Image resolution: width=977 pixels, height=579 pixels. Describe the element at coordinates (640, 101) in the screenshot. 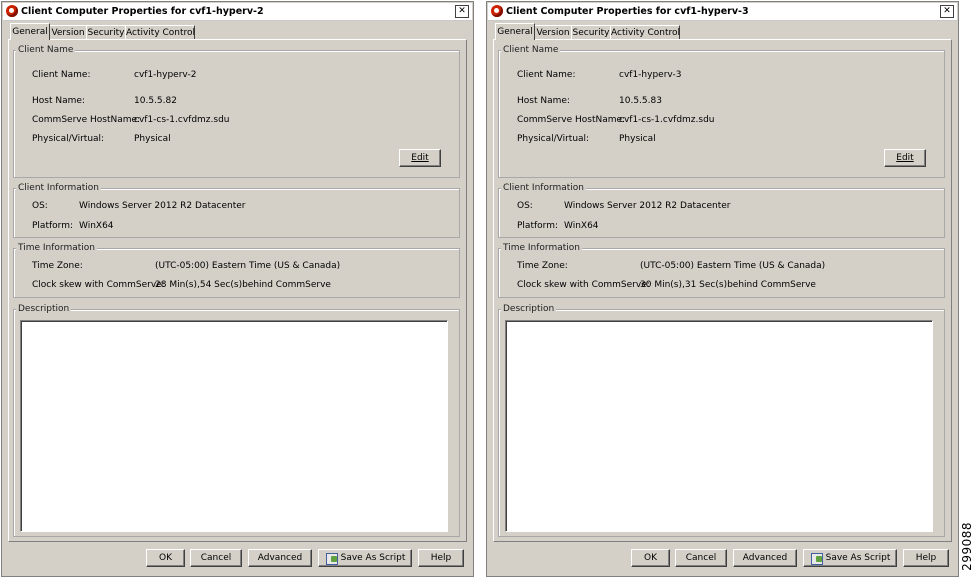

I see `host-name-value: 10.5.5.83` at that location.